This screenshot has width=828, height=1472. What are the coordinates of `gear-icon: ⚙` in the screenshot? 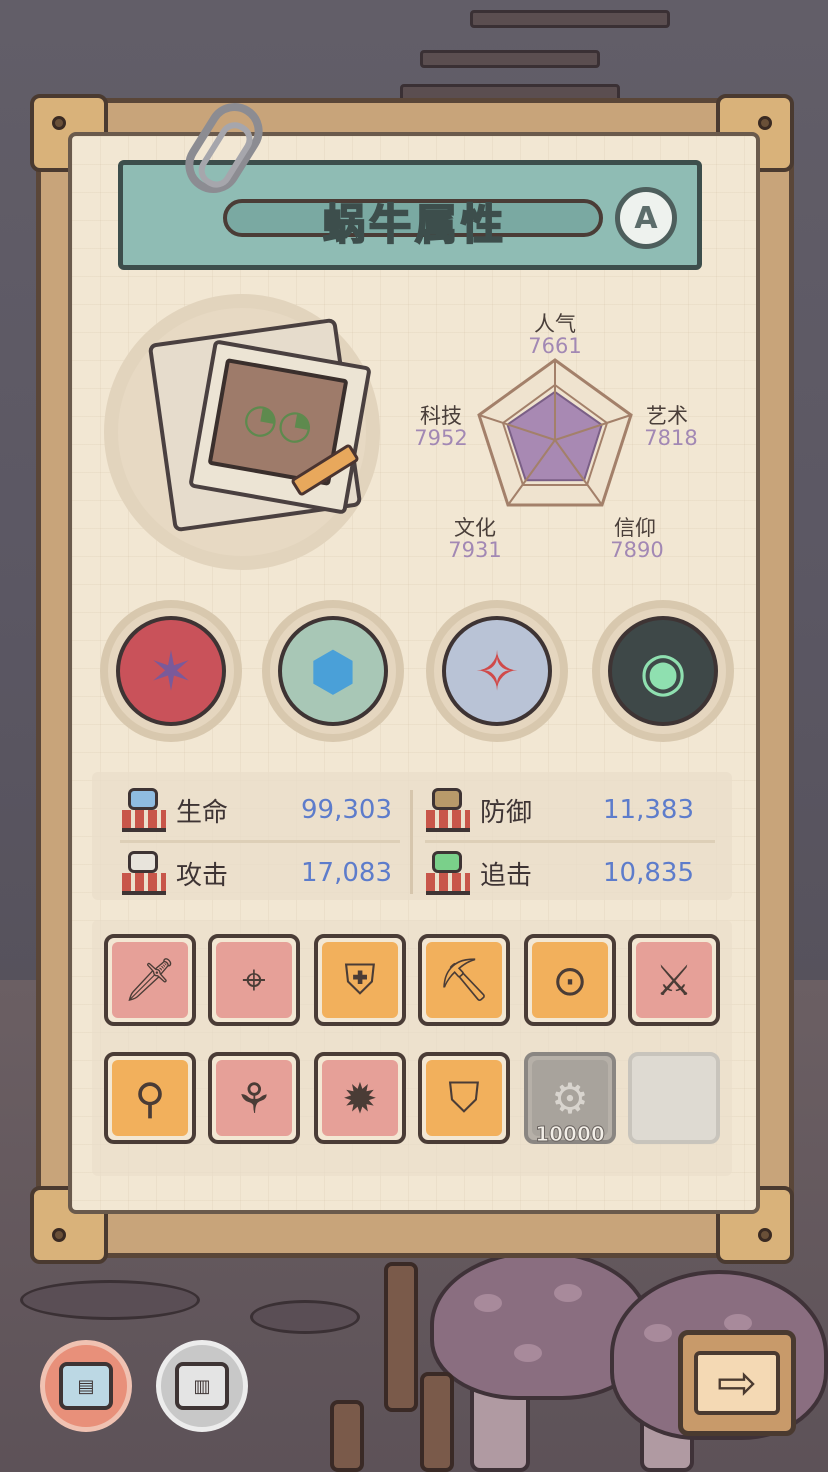 It's located at (570, 1098).